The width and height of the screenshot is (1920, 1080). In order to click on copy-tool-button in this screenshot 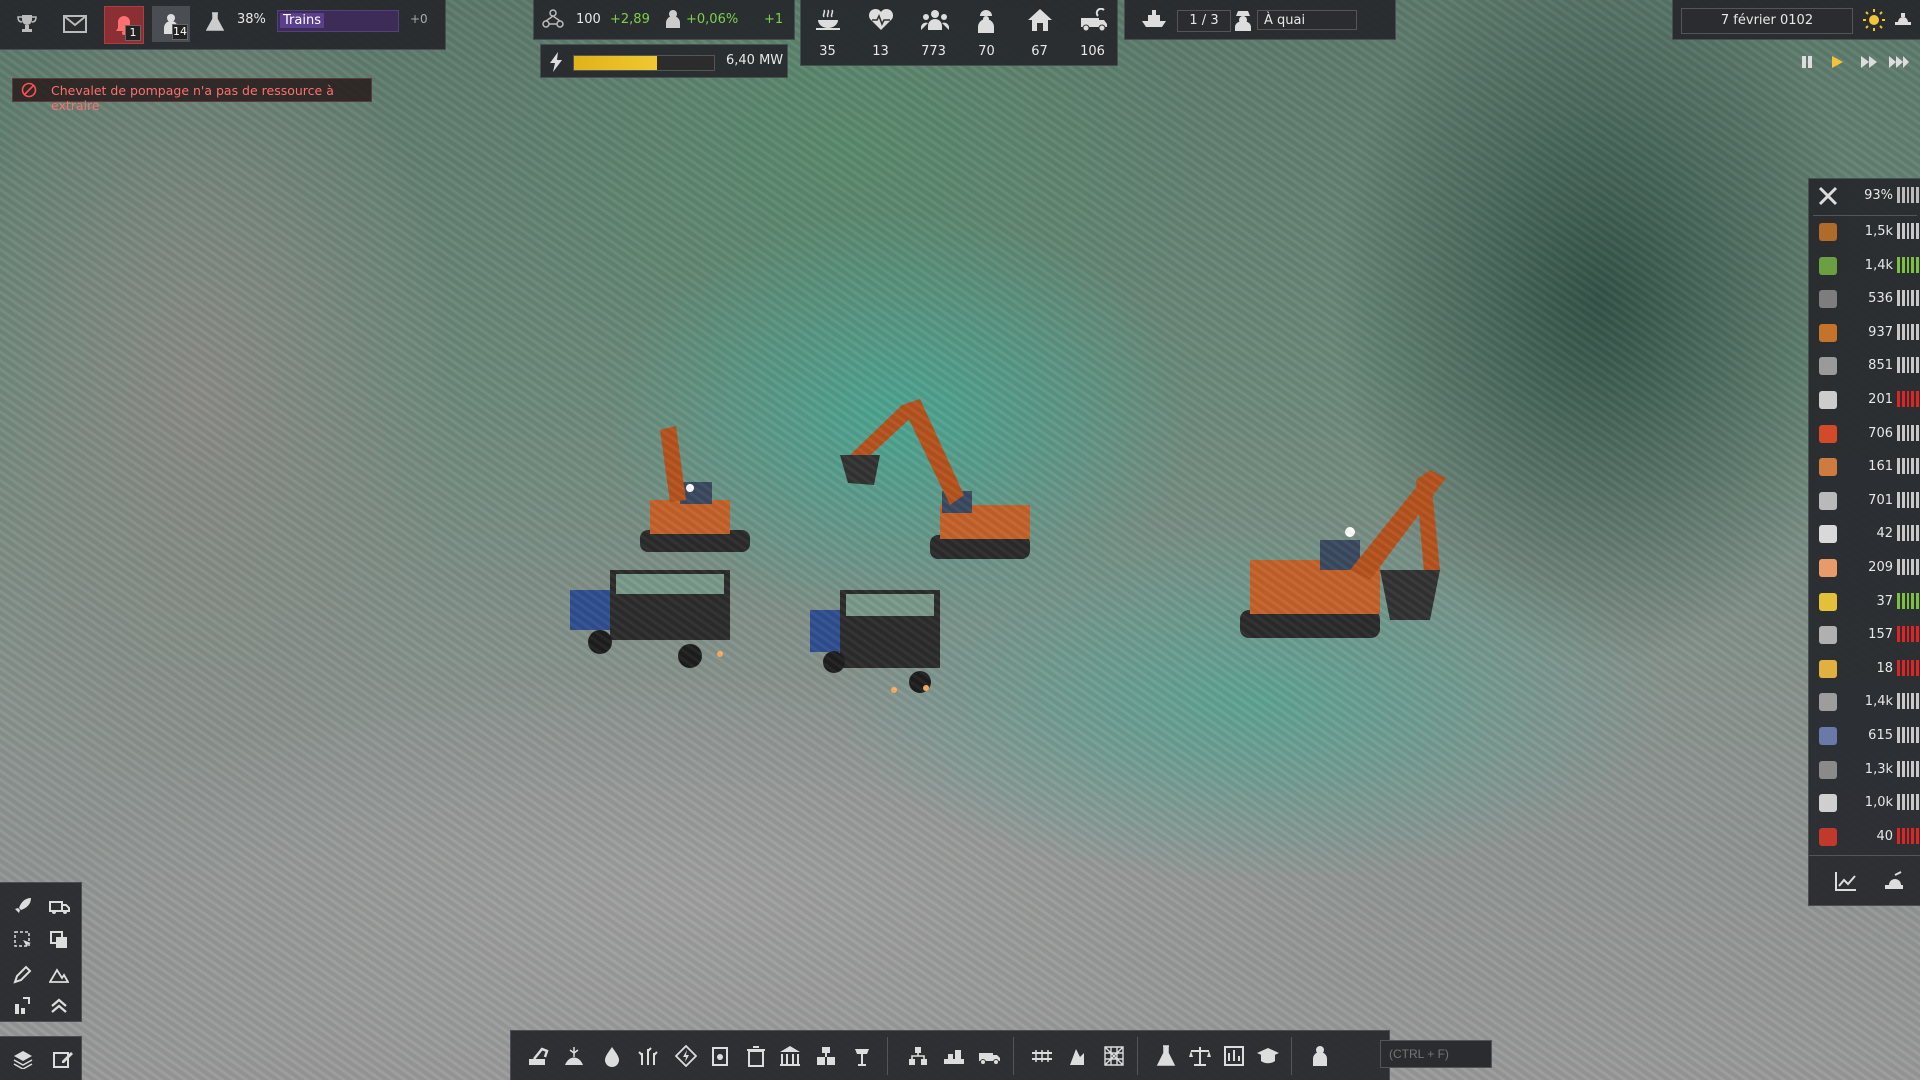, I will do `click(59, 940)`.